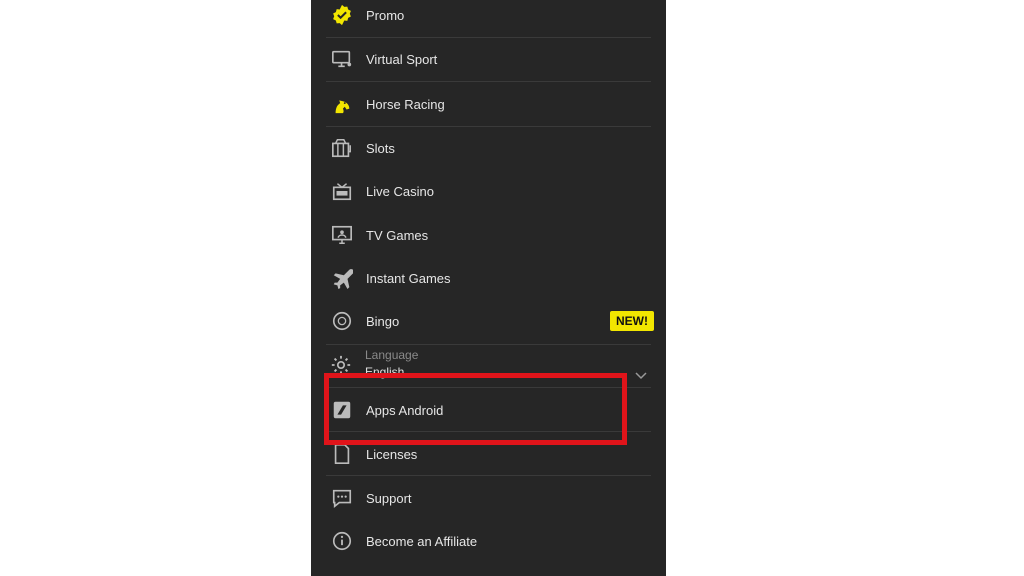  Describe the element at coordinates (488, 365) in the screenshot. I see `language-selector: Language English` at that location.